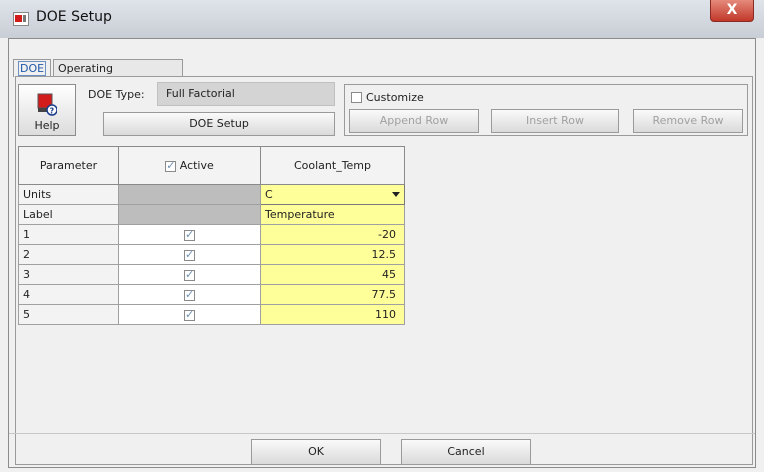 This screenshot has height=472, width=764. Describe the element at coordinates (332, 194) in the screenshot. I see `units-dropdown: C` at that location.